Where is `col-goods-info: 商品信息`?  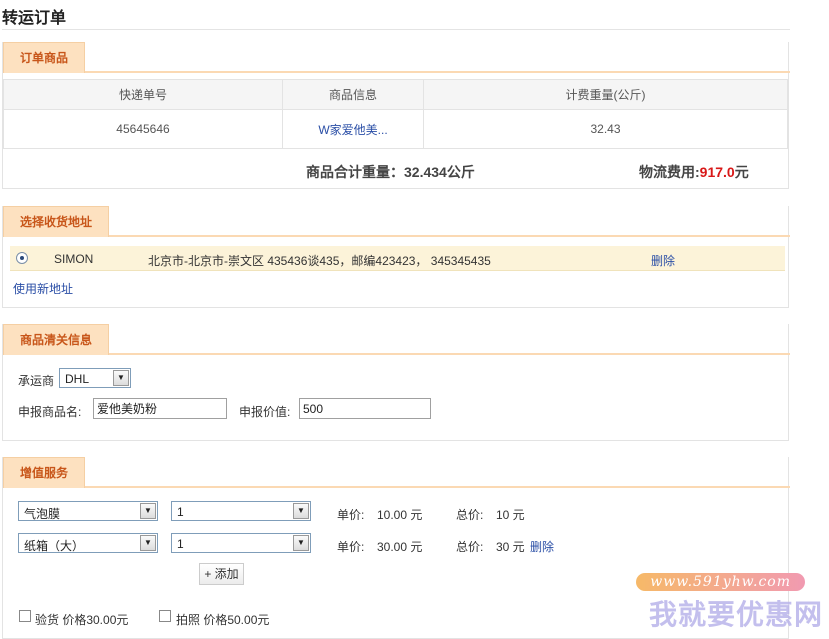
col-goods-info: 商品信息 is located at coordinates (353, 94).